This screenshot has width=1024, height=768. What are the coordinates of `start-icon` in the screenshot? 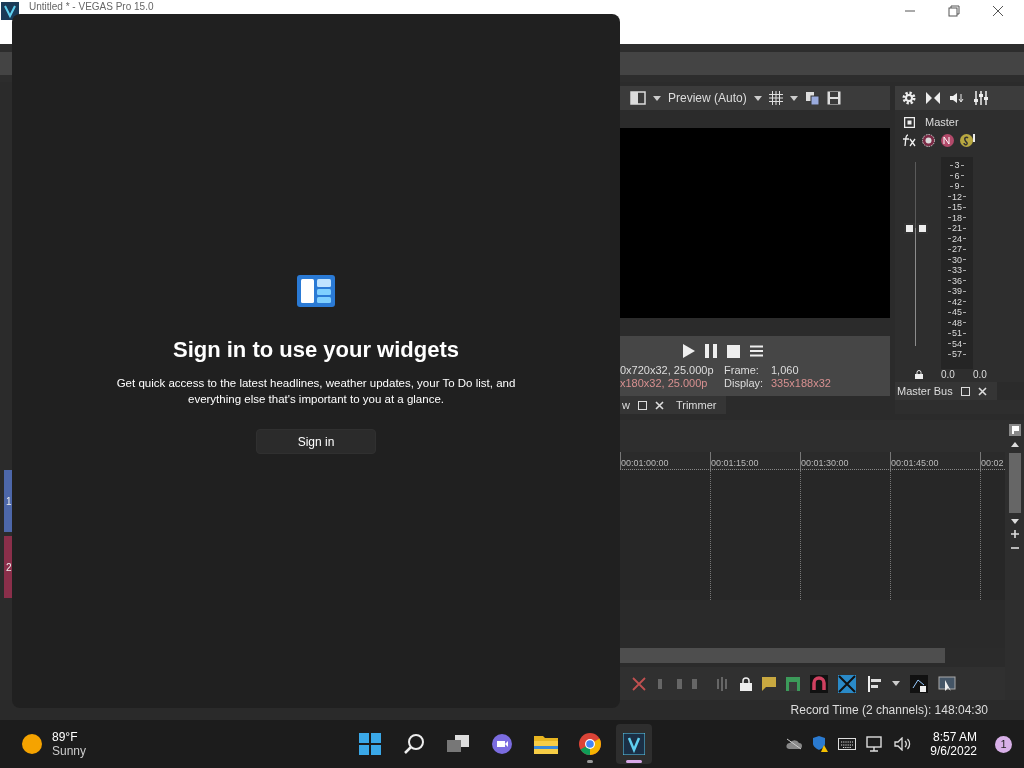 It's located at (370, 744).